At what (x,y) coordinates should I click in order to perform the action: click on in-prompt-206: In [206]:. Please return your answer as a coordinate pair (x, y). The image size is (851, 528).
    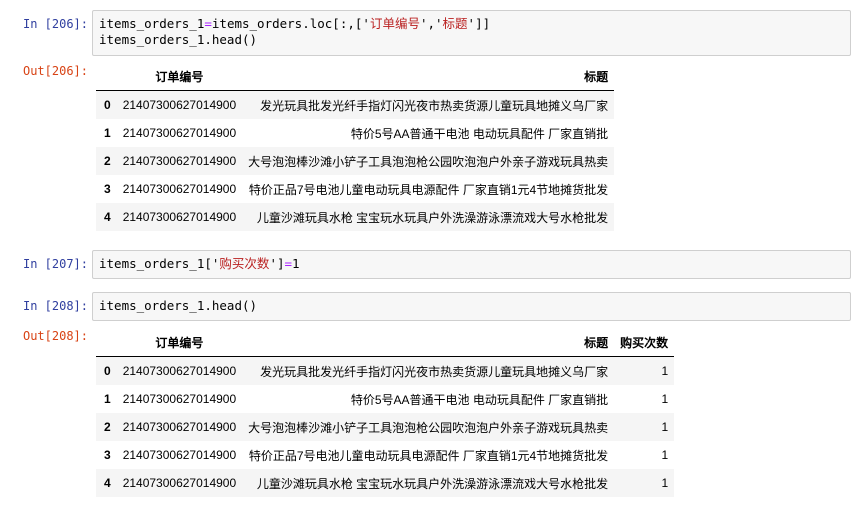
    Looking at the image, I should click on (55, 24).